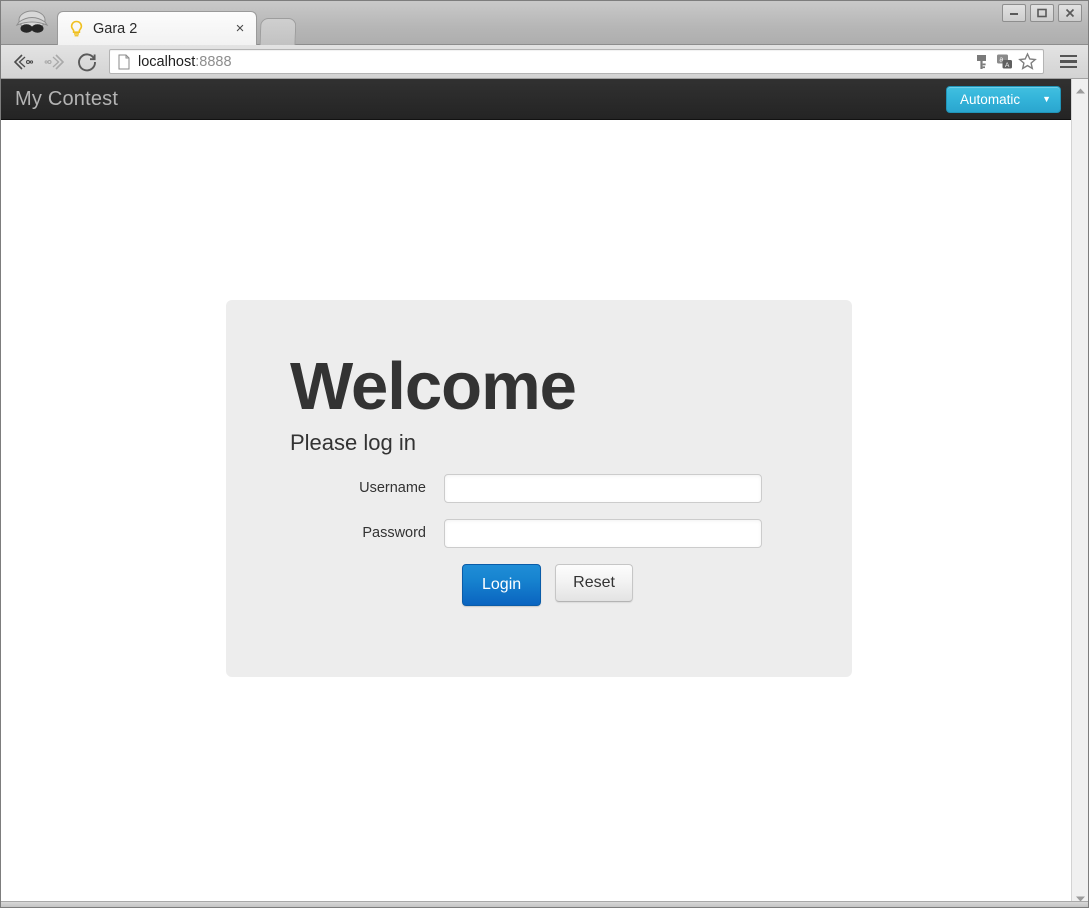 The height and width of the screenshot is (908, 1089). What do you see at coordinates (32, 24) in the screenshot?
I see `incognito-icon` at bounding box center [32, 24].